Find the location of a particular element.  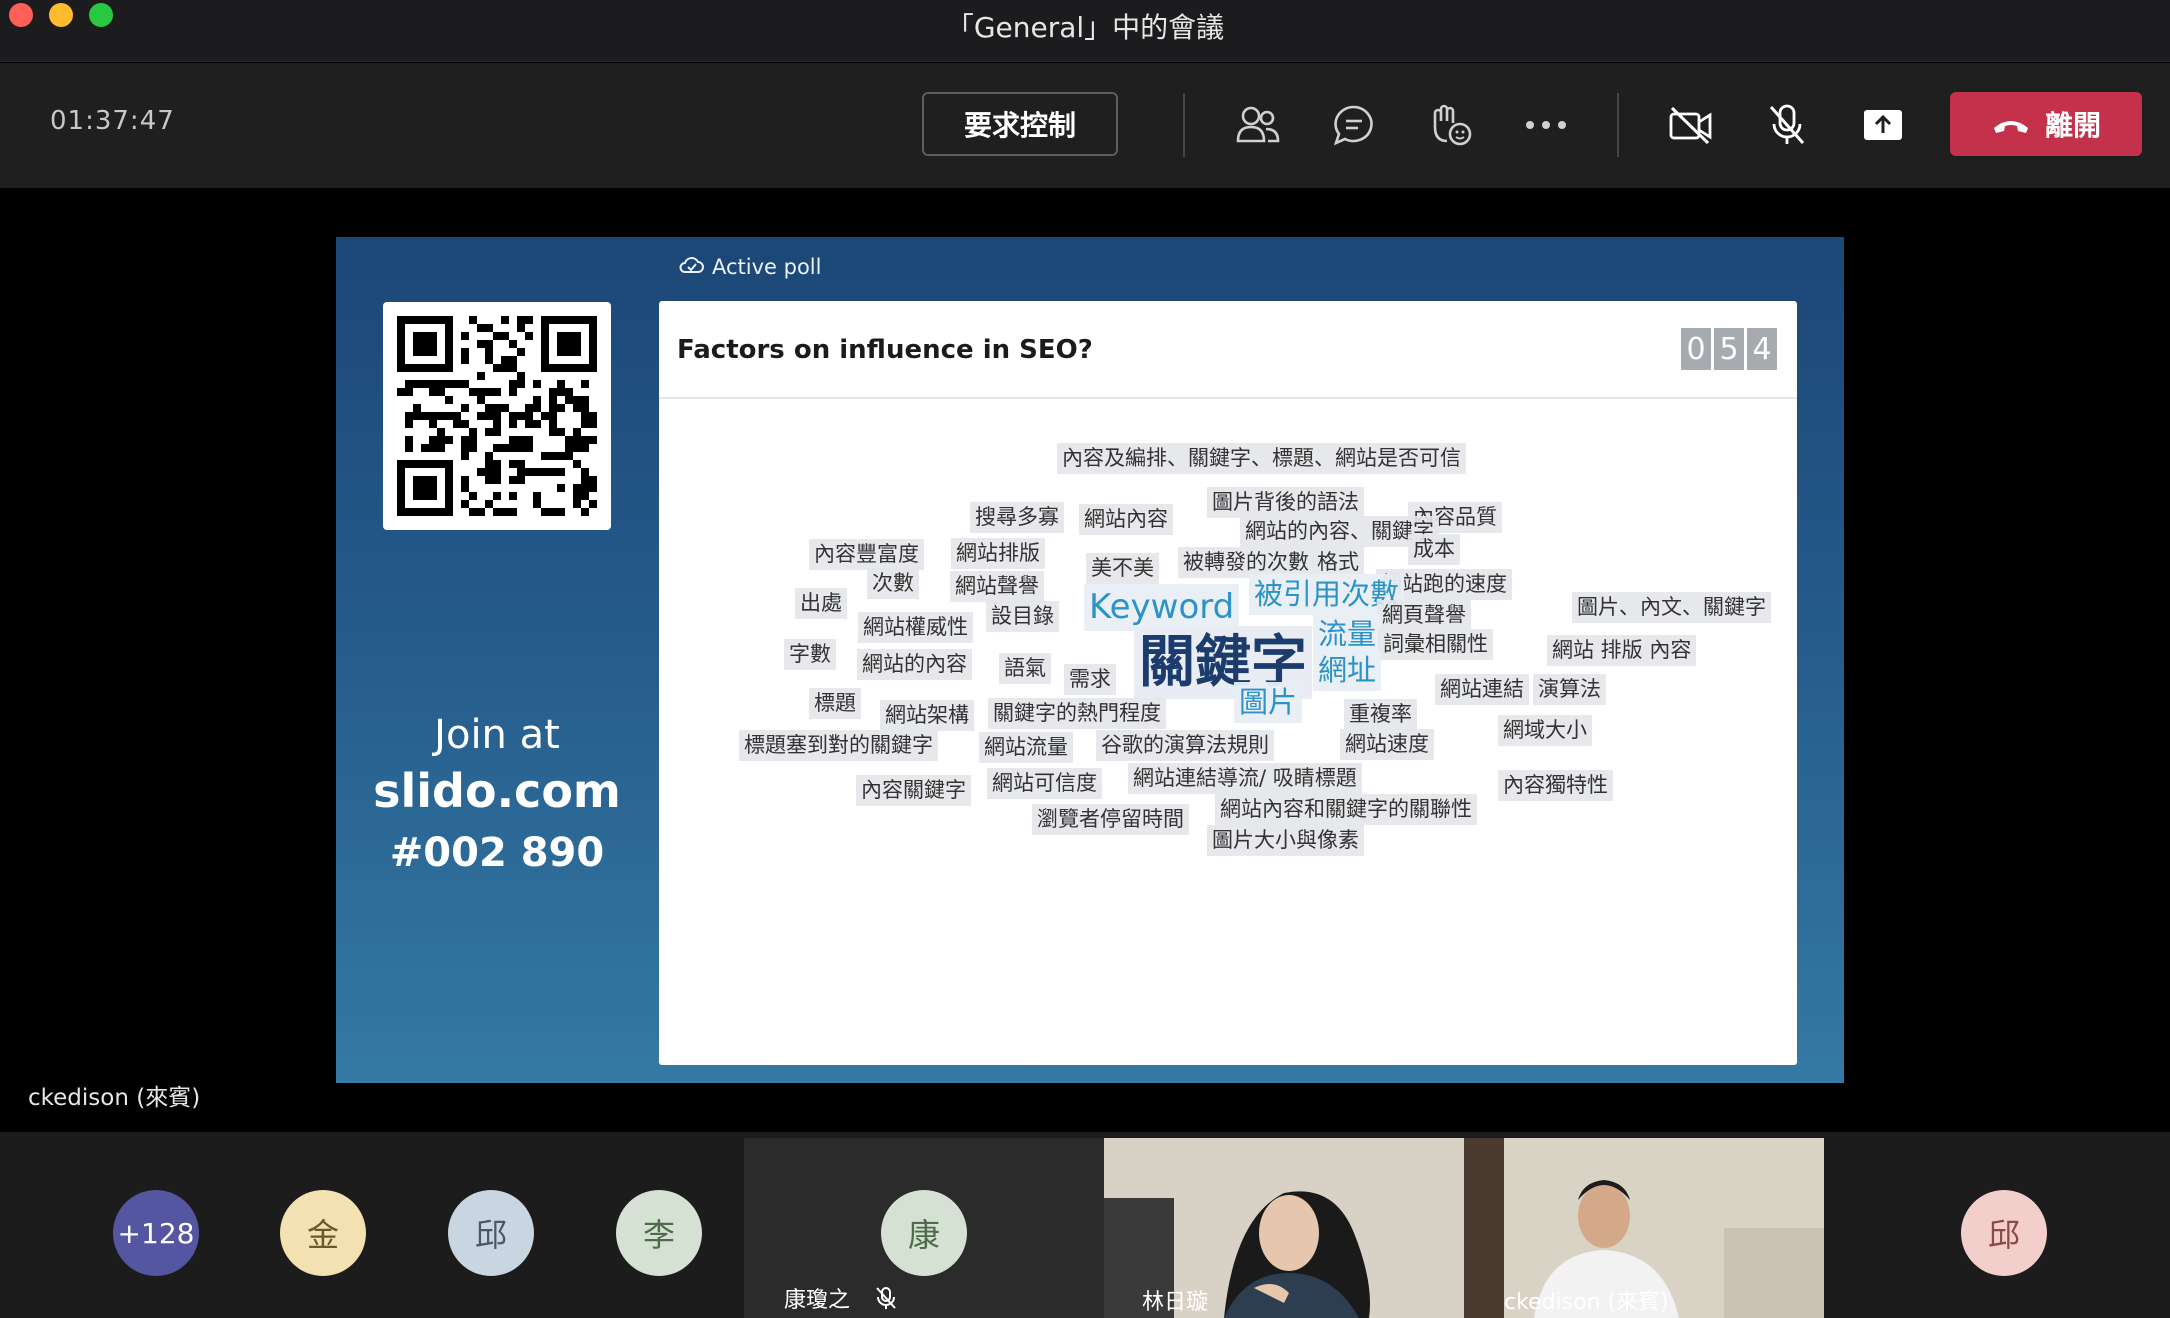

join-url-text: slido.com is located at coordinates (497, 791).